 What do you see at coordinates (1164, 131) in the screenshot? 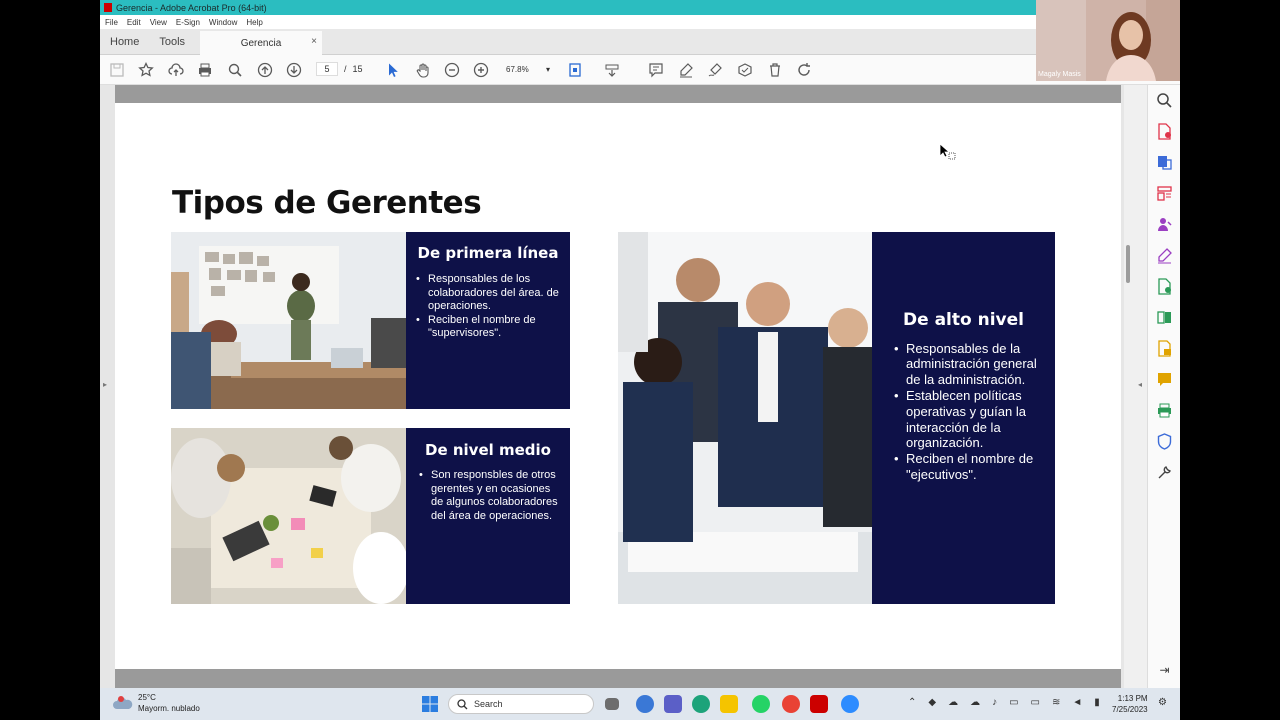
I see `create-pdf-icon` at bounding box center [1164, 131].